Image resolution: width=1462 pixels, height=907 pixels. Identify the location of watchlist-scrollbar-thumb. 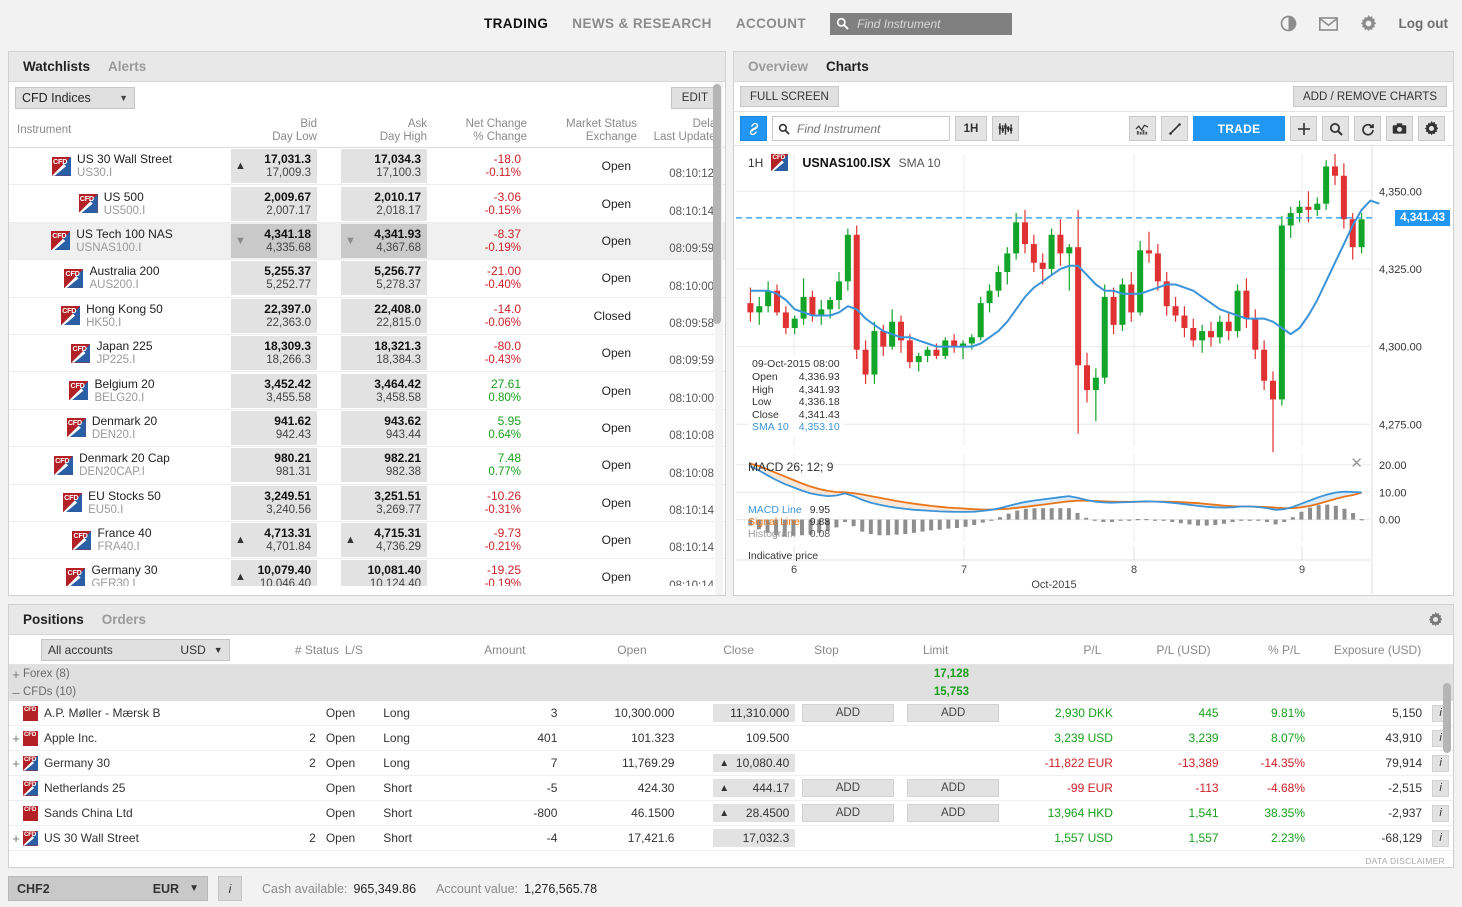
(717, 204).